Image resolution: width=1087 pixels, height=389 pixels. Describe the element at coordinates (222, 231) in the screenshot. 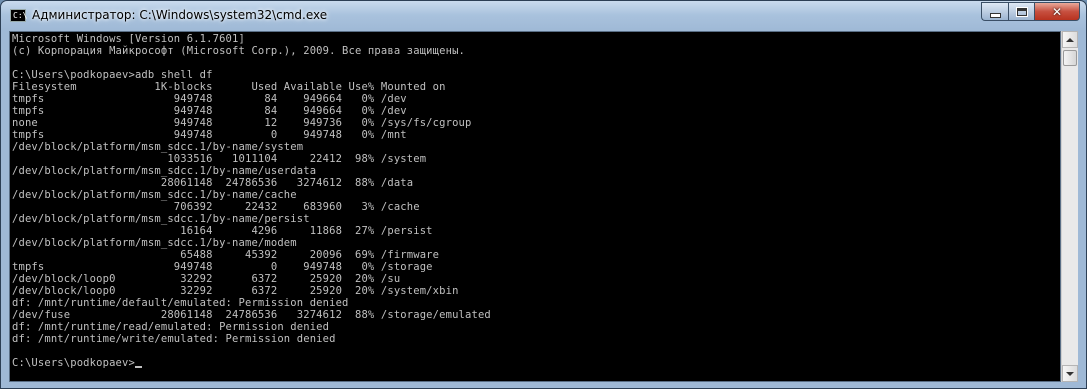

I see `console-line: 16164 4296 11868 27% /persist` at that location.